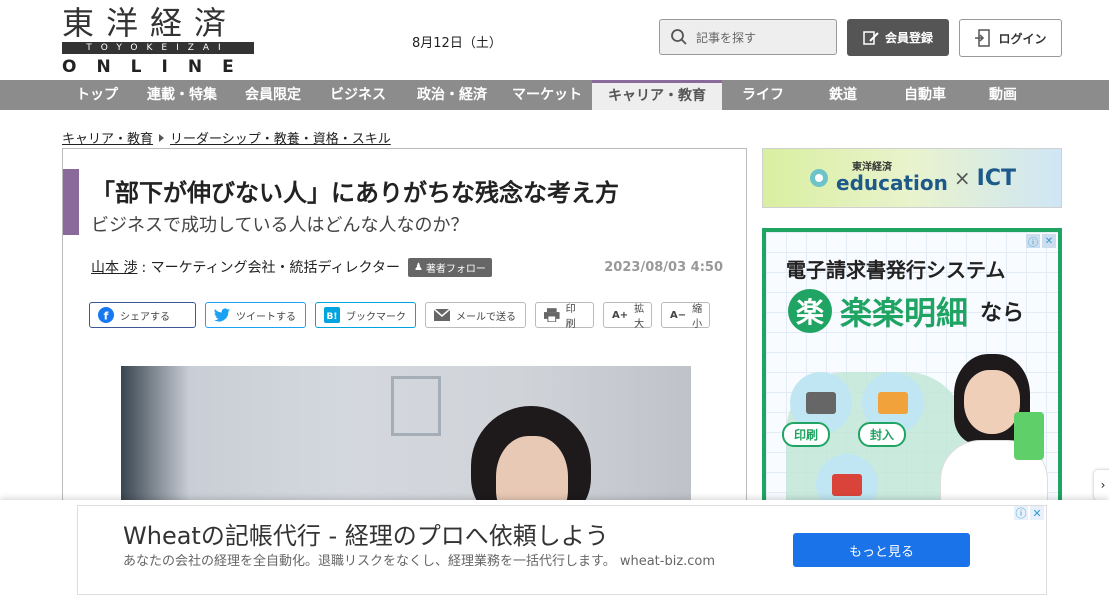 This screenshot has width=1109, height=600. I want to click on article-photo, so click(406, 436).